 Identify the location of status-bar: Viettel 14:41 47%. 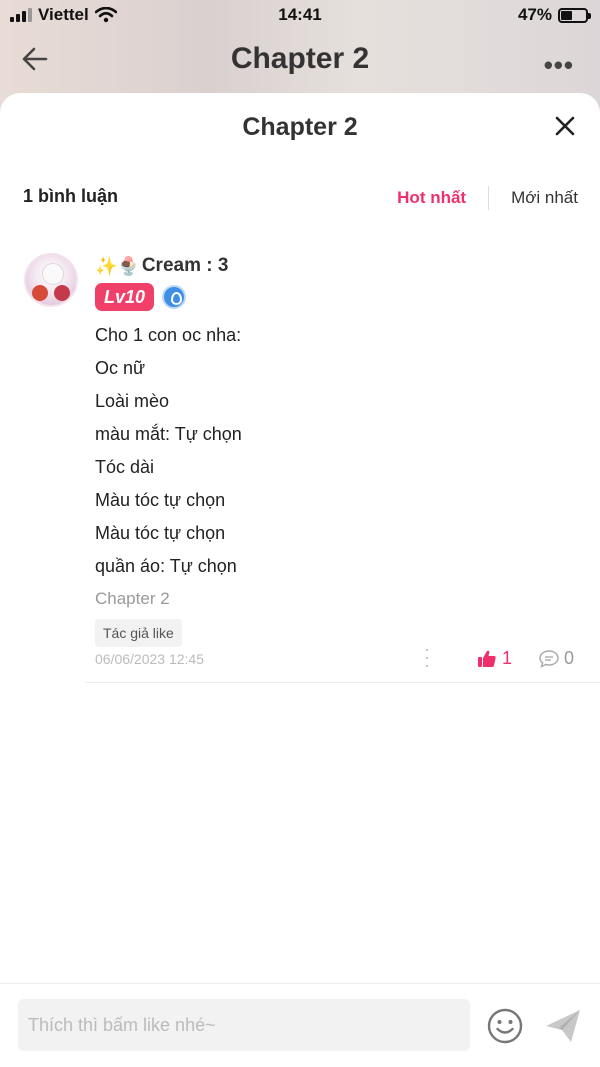
(300, 15).